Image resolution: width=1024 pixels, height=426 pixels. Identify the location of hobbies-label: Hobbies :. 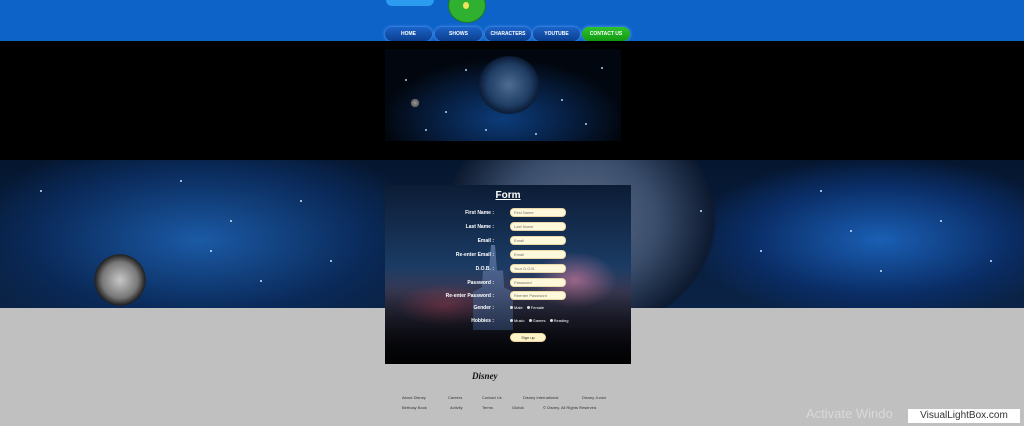
(482, 321).